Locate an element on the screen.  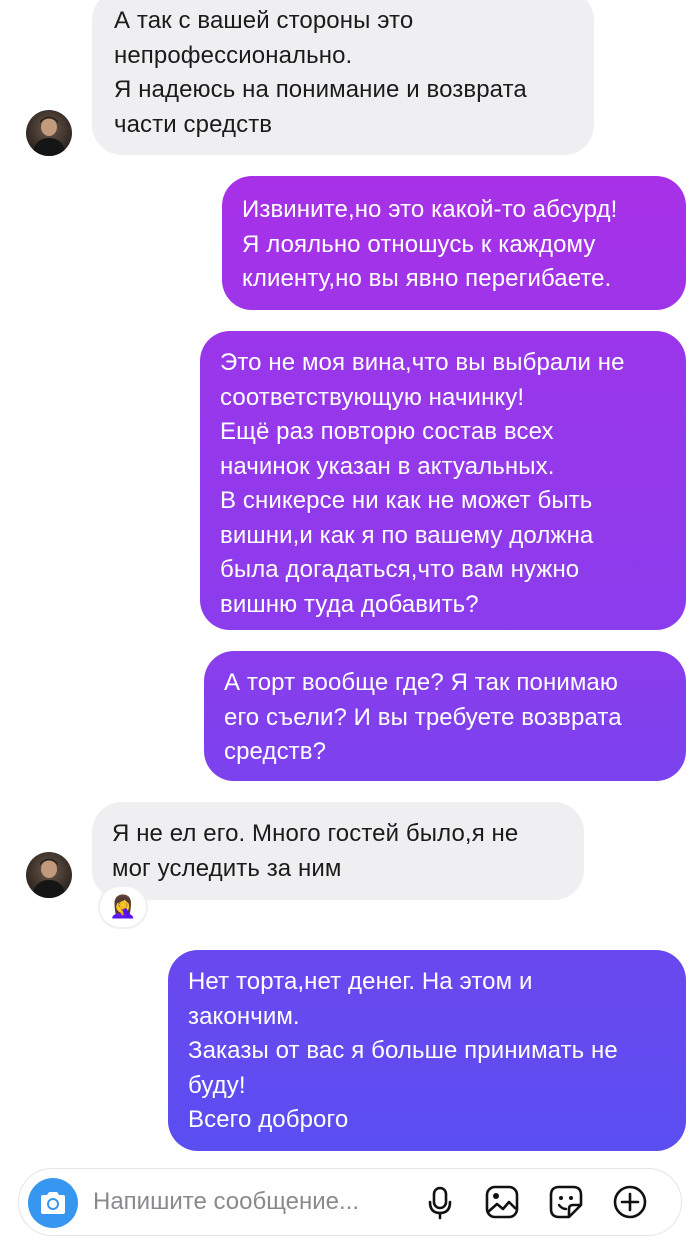
message-line: закончим. is located at coordinates (244, 1016).